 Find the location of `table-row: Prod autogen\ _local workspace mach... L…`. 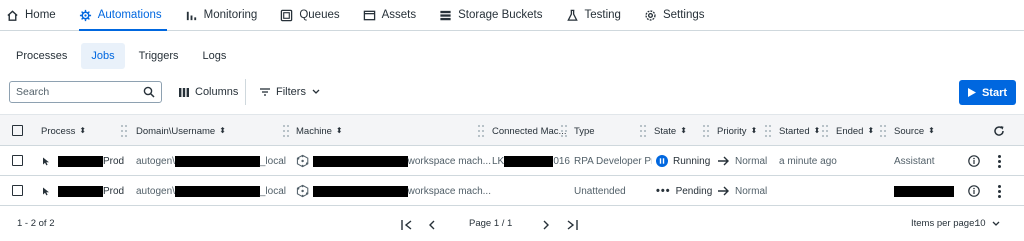

table-row: Prod autogen\ _local workspace mach... L… is located at coordinates (512, 161).